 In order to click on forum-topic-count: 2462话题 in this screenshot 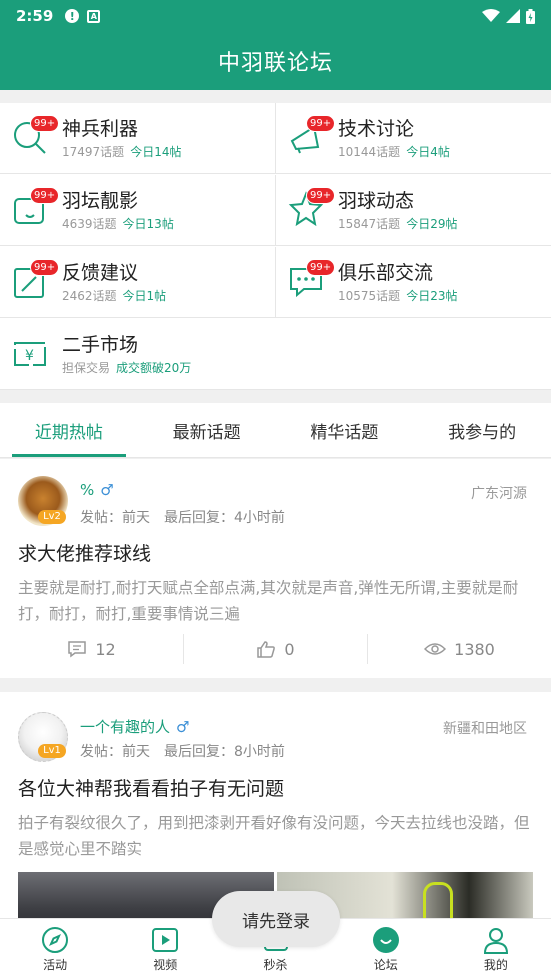, I will do `click(89, 296)`.